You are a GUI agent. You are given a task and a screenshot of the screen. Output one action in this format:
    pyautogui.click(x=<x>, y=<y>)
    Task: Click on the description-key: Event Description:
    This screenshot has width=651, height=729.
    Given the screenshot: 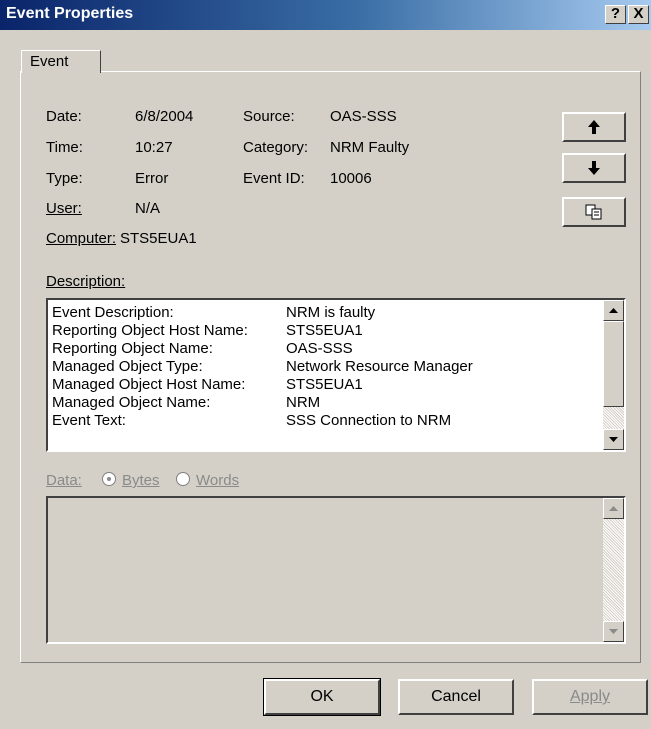 What is the action you would take?
    pyautogui.click(x=113, y=312)
    